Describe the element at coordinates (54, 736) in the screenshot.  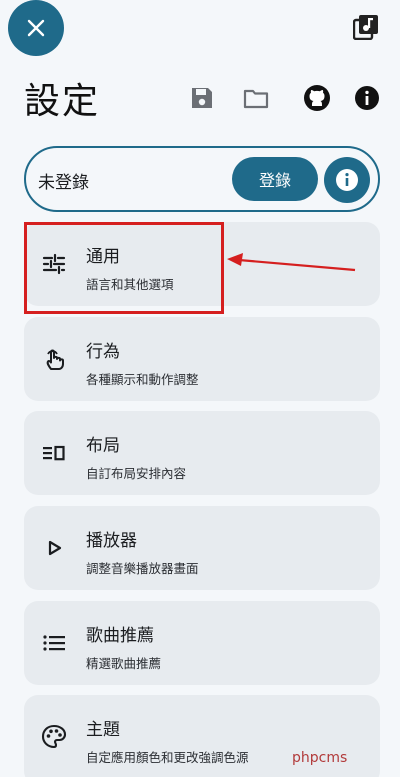
I see `palette-icon` at that location.